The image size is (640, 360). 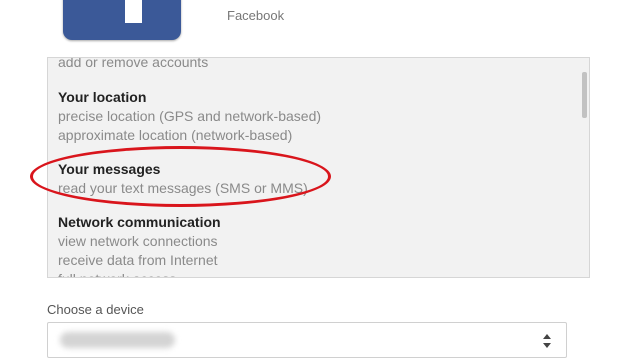 I want to click on permission-item: approximate location (network-based), so click(x=175, y=135).